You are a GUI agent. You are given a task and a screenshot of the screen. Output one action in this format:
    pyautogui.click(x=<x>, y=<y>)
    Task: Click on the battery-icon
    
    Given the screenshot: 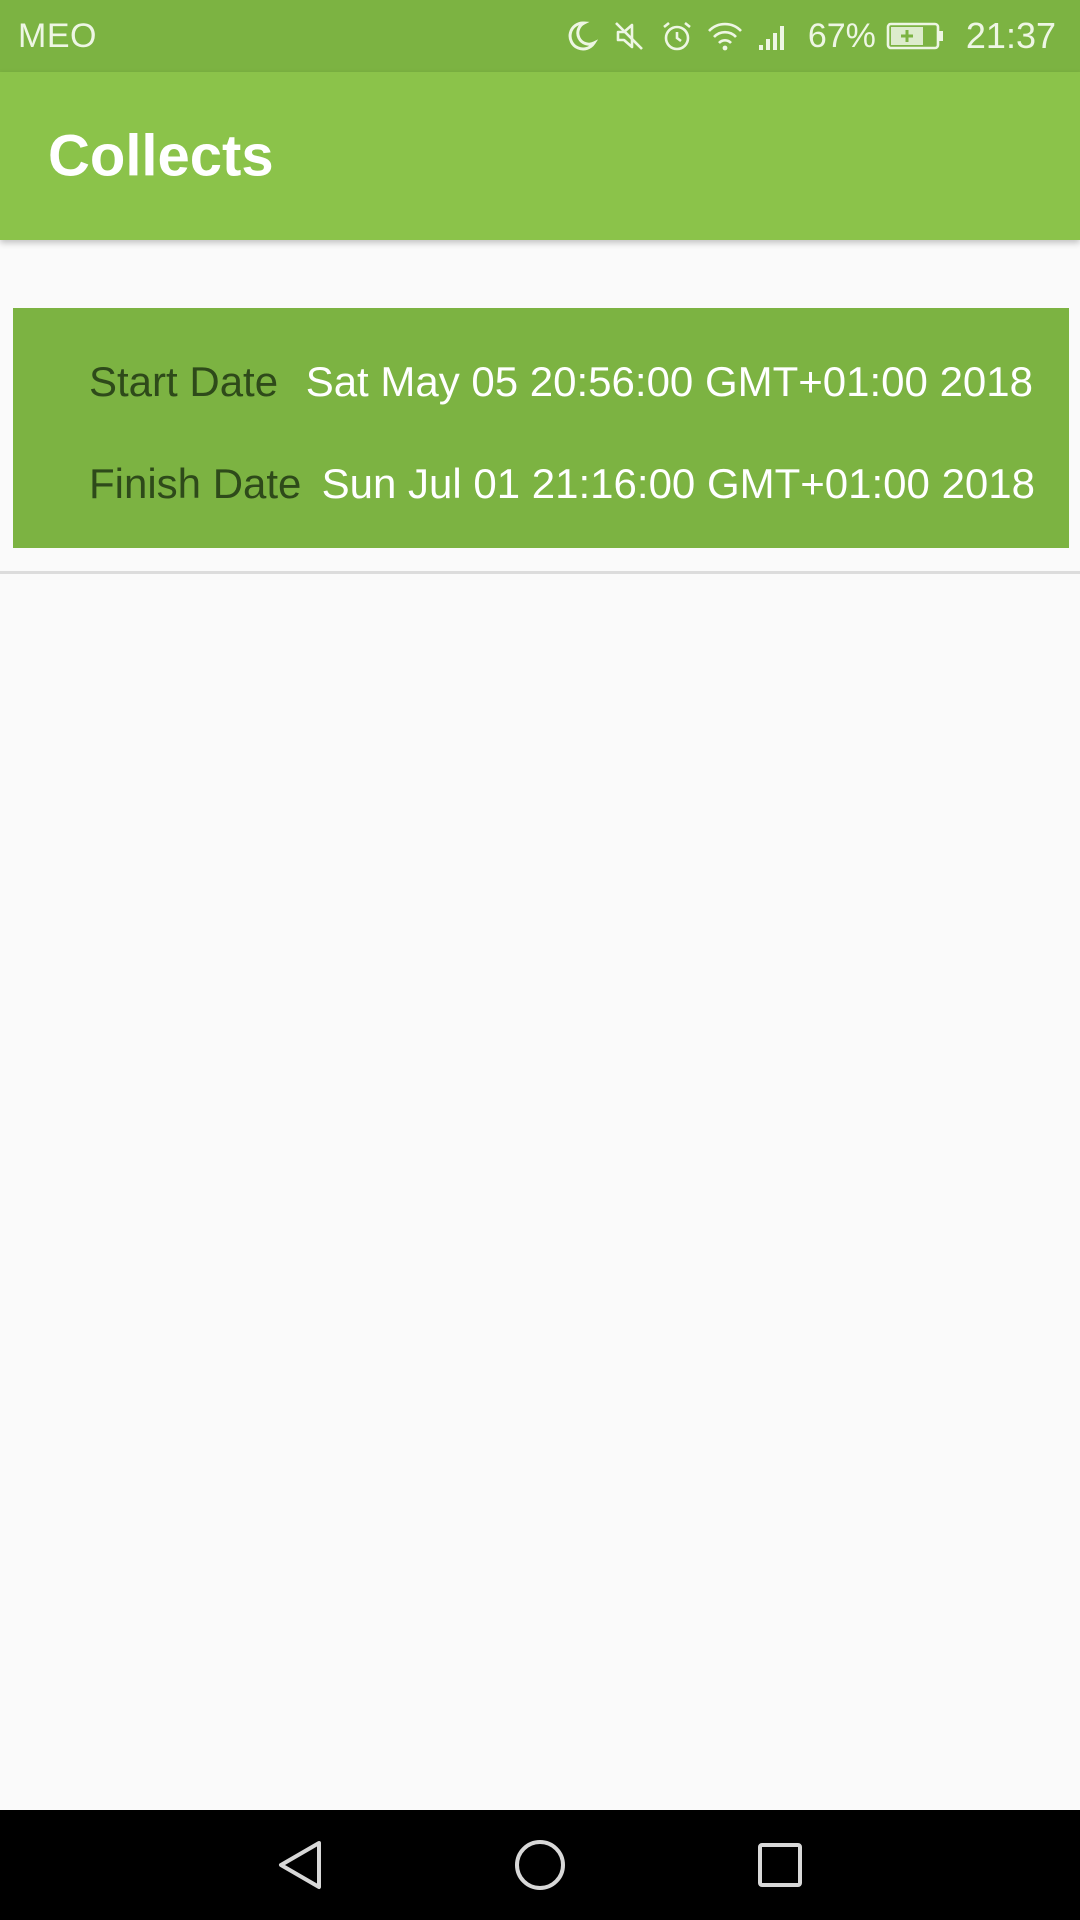 What is the action you would take?
    pyautogui.click(x=916, y=36)
    